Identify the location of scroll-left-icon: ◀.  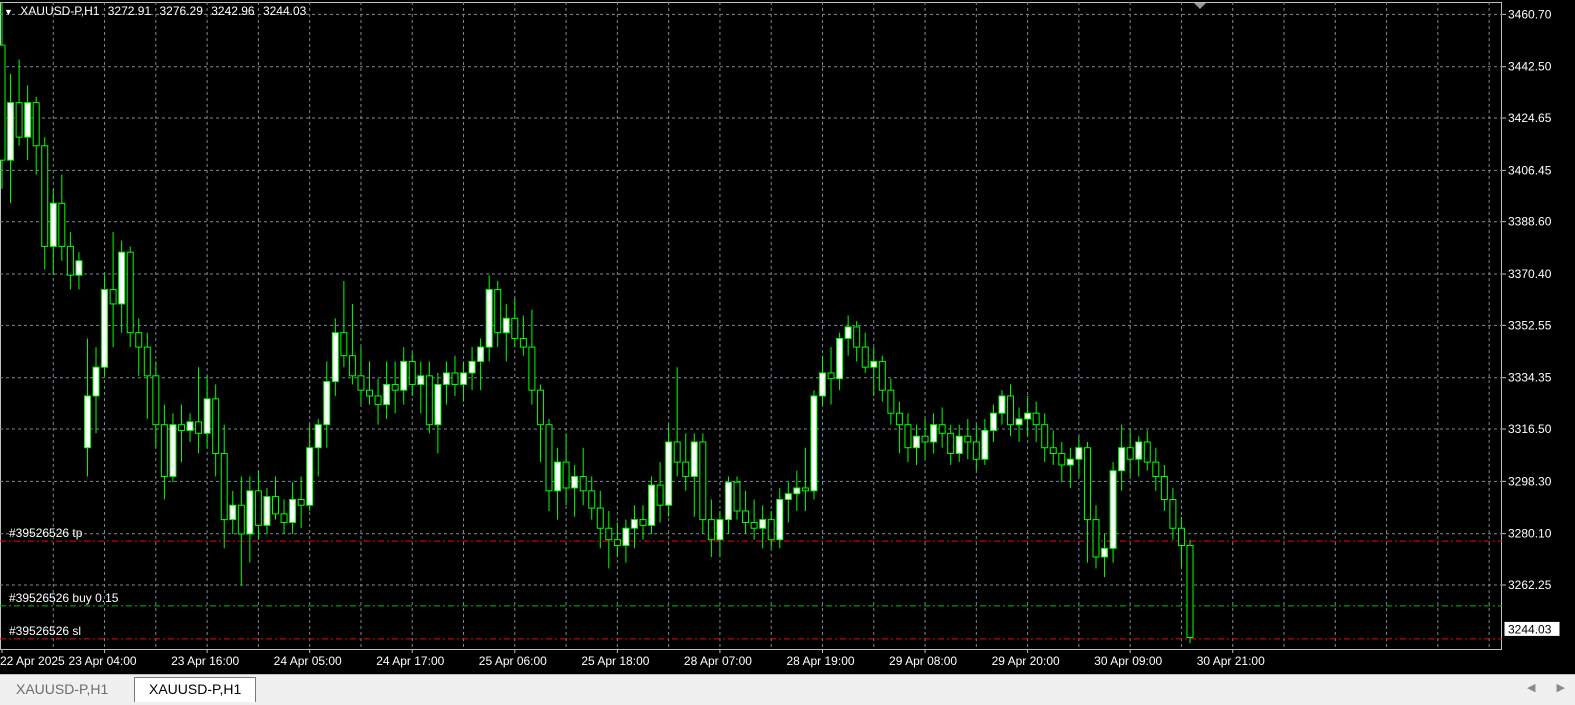
(1531, 688).